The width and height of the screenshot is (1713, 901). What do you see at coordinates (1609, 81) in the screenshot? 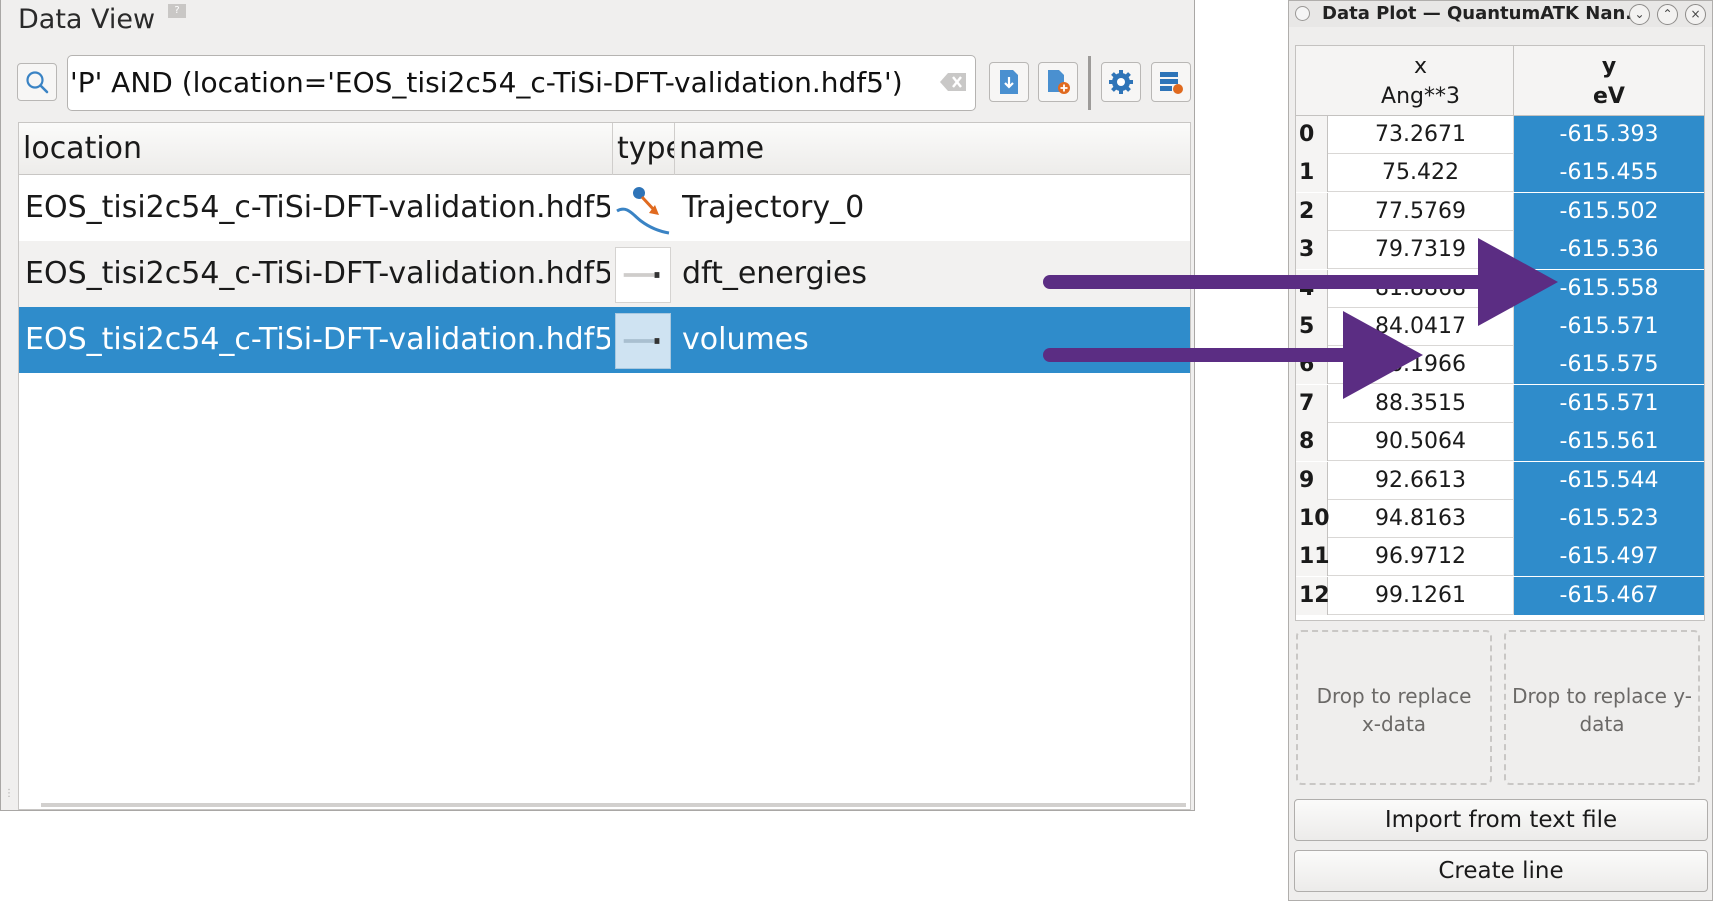
I see `column-header-y: y eV` at bounding box center [1609, 81].